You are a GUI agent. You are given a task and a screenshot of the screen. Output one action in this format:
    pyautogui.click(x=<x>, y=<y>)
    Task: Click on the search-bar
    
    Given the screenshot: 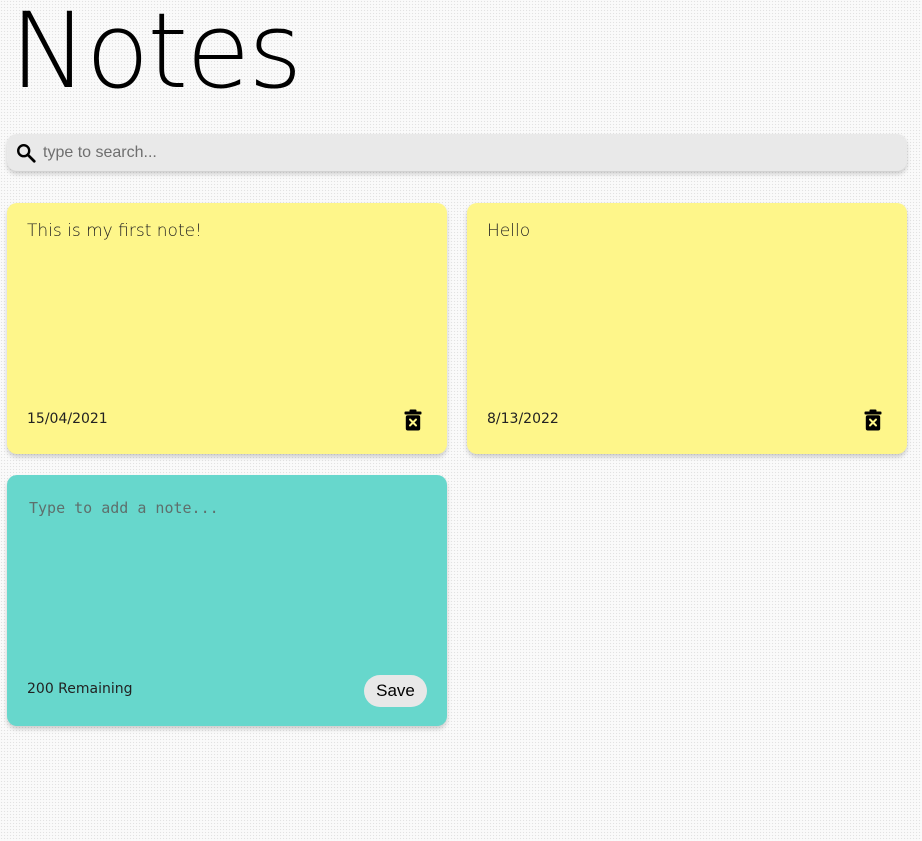 What is the action you would take?
    pyautogui.click(x=457, y=152)
    